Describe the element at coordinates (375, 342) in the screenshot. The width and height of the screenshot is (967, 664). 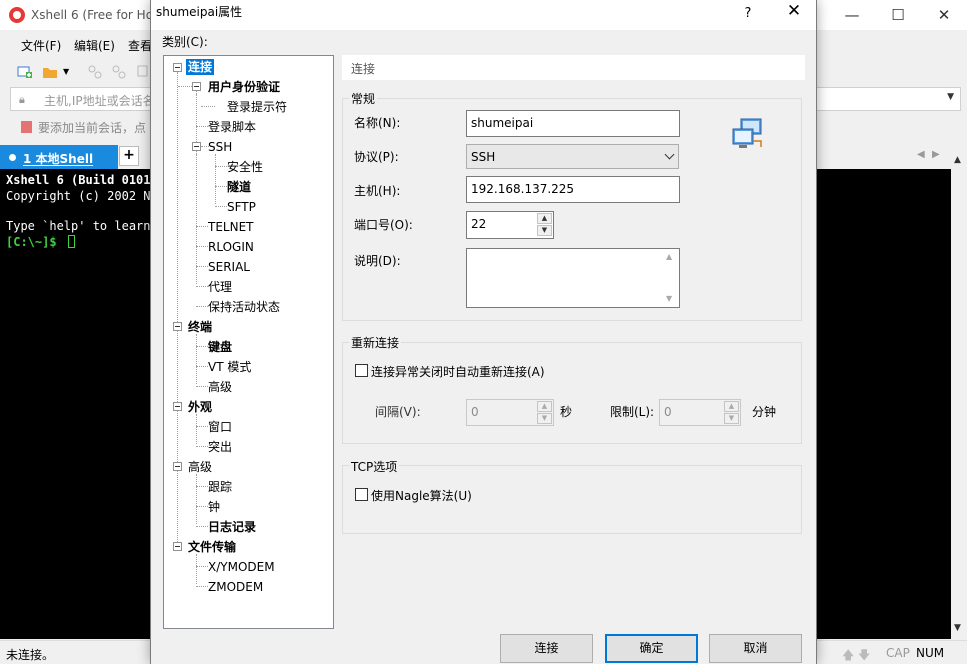
I see `reconnect-group-label: 重新连接` at that location.